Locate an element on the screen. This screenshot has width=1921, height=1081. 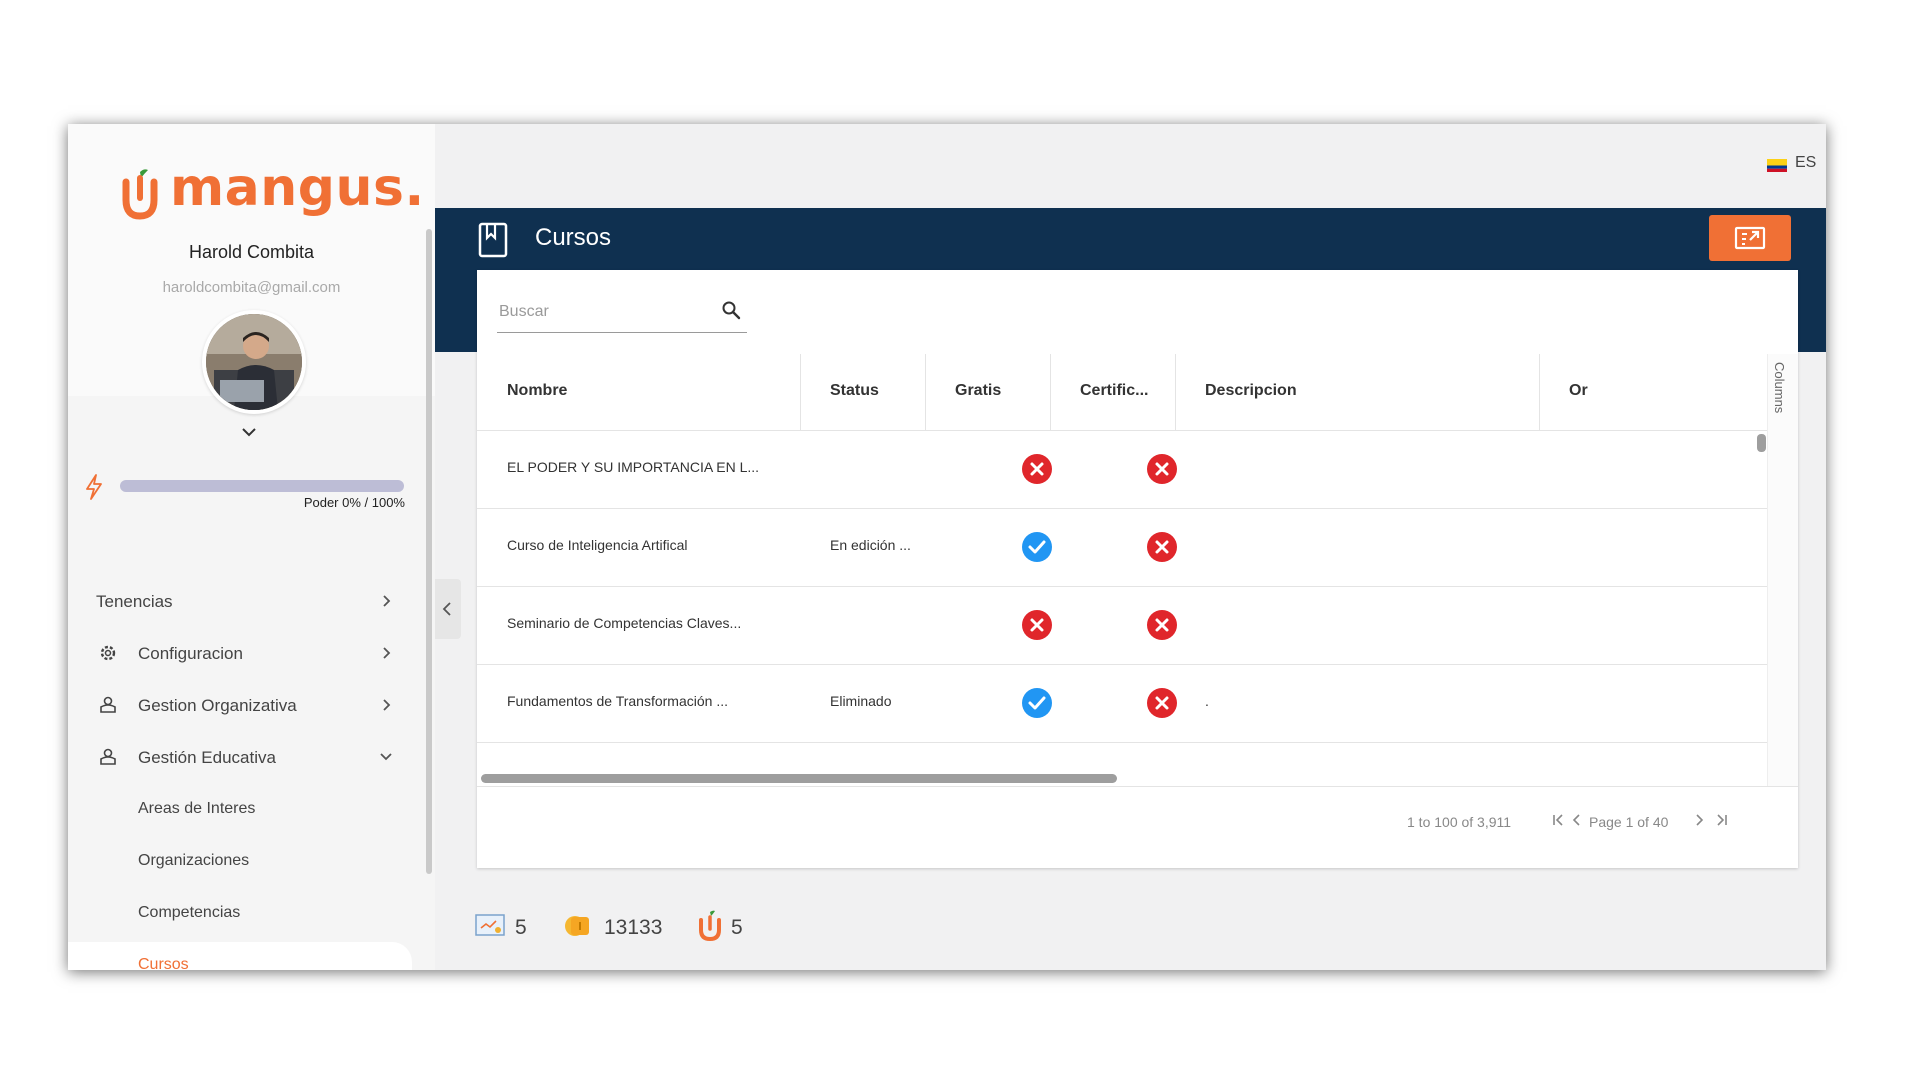
lightning-icon is located at coordinates (94, 487).